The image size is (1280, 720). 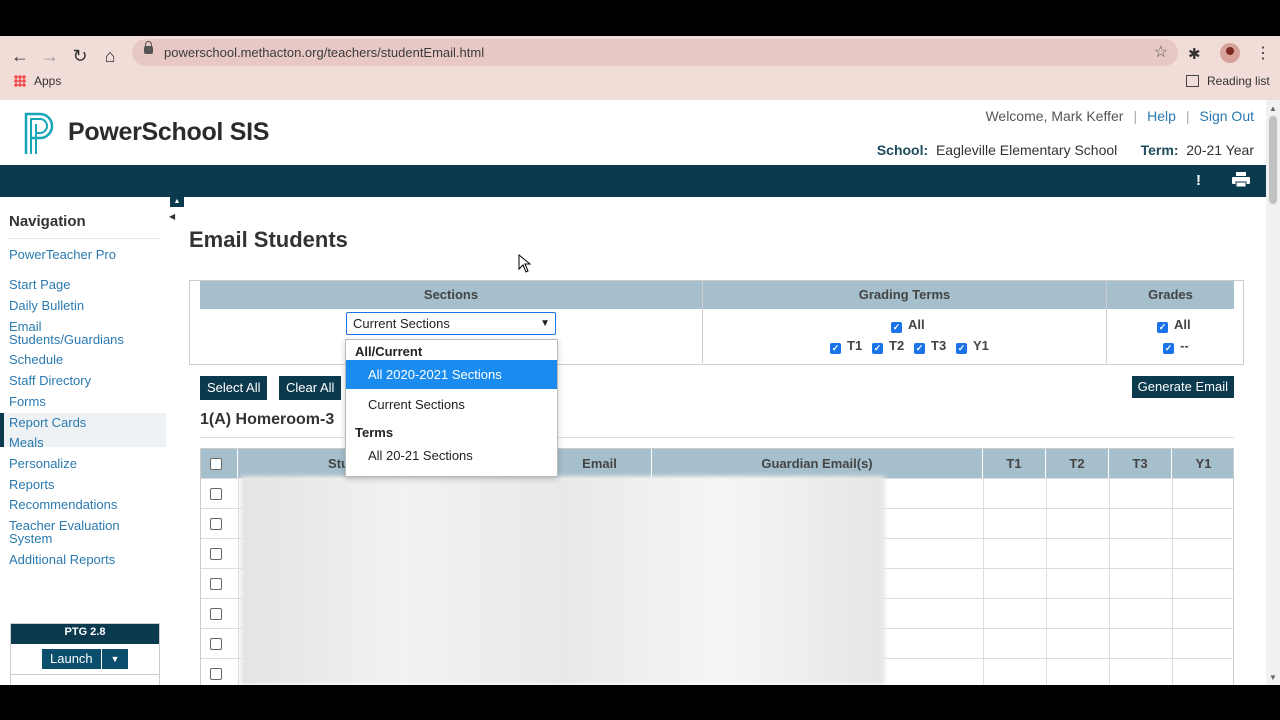 I want to click on grade-dash-label: --, so click(x=1184, y=345).